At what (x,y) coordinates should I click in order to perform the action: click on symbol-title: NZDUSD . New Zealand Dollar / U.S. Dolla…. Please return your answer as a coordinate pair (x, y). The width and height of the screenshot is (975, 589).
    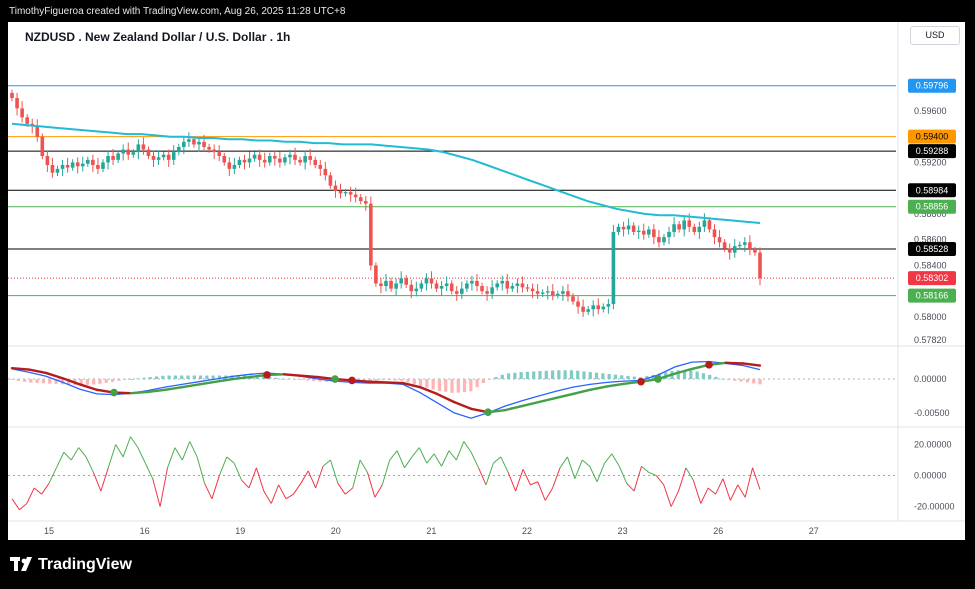
    Looking at the image, I should click on (158, 37).